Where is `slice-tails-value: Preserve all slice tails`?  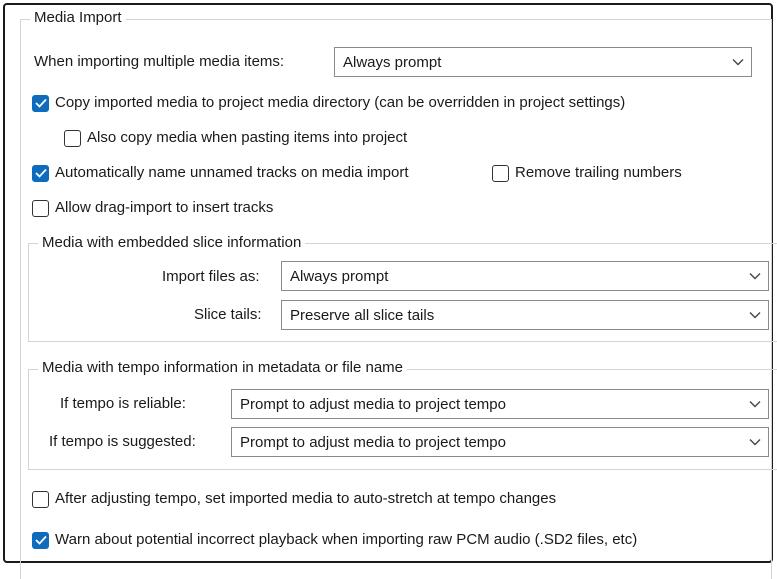 slice-tails-value: Preserve all slice tails is located at coordinates (362, 315).